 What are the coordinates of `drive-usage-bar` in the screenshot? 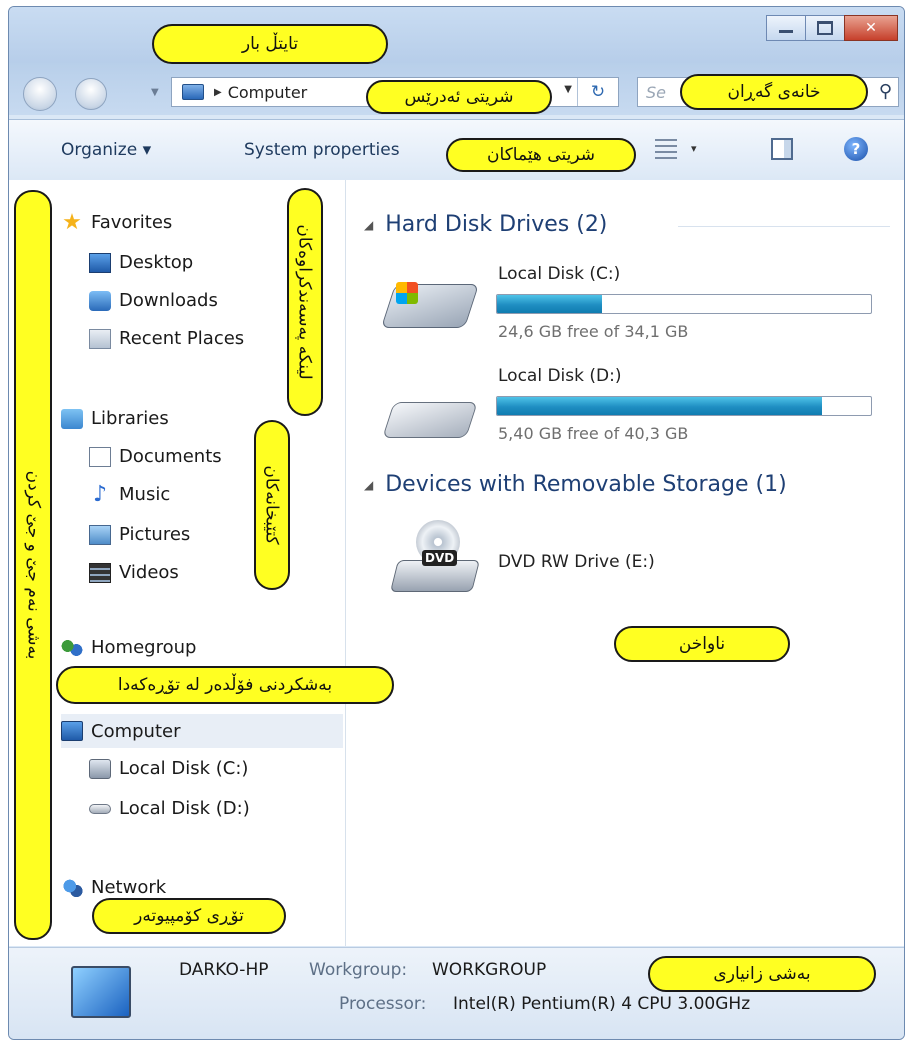 It's located at (684, 406).